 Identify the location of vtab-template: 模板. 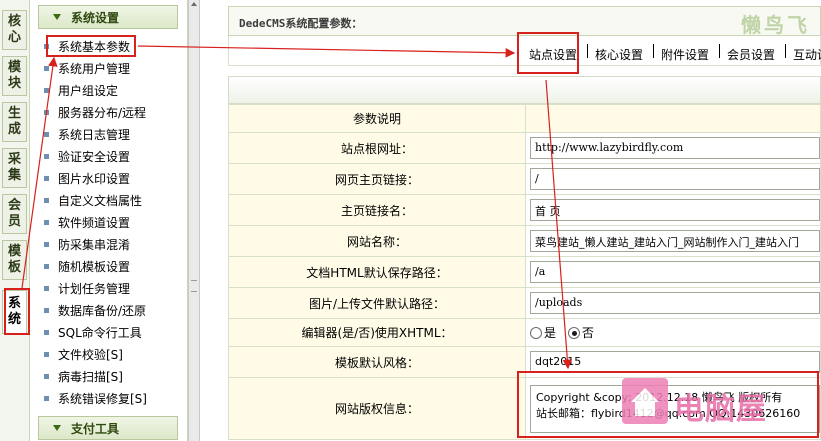
(14, 260).